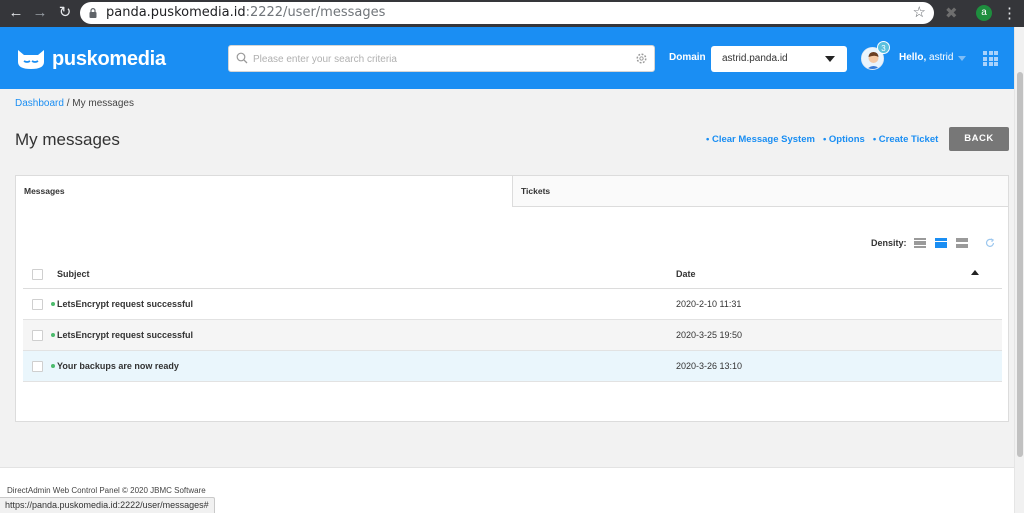 Image resolution: width=1024 pixels, height=513 pixels. I want to click on table-header: Subject Date, so click(512, 275).